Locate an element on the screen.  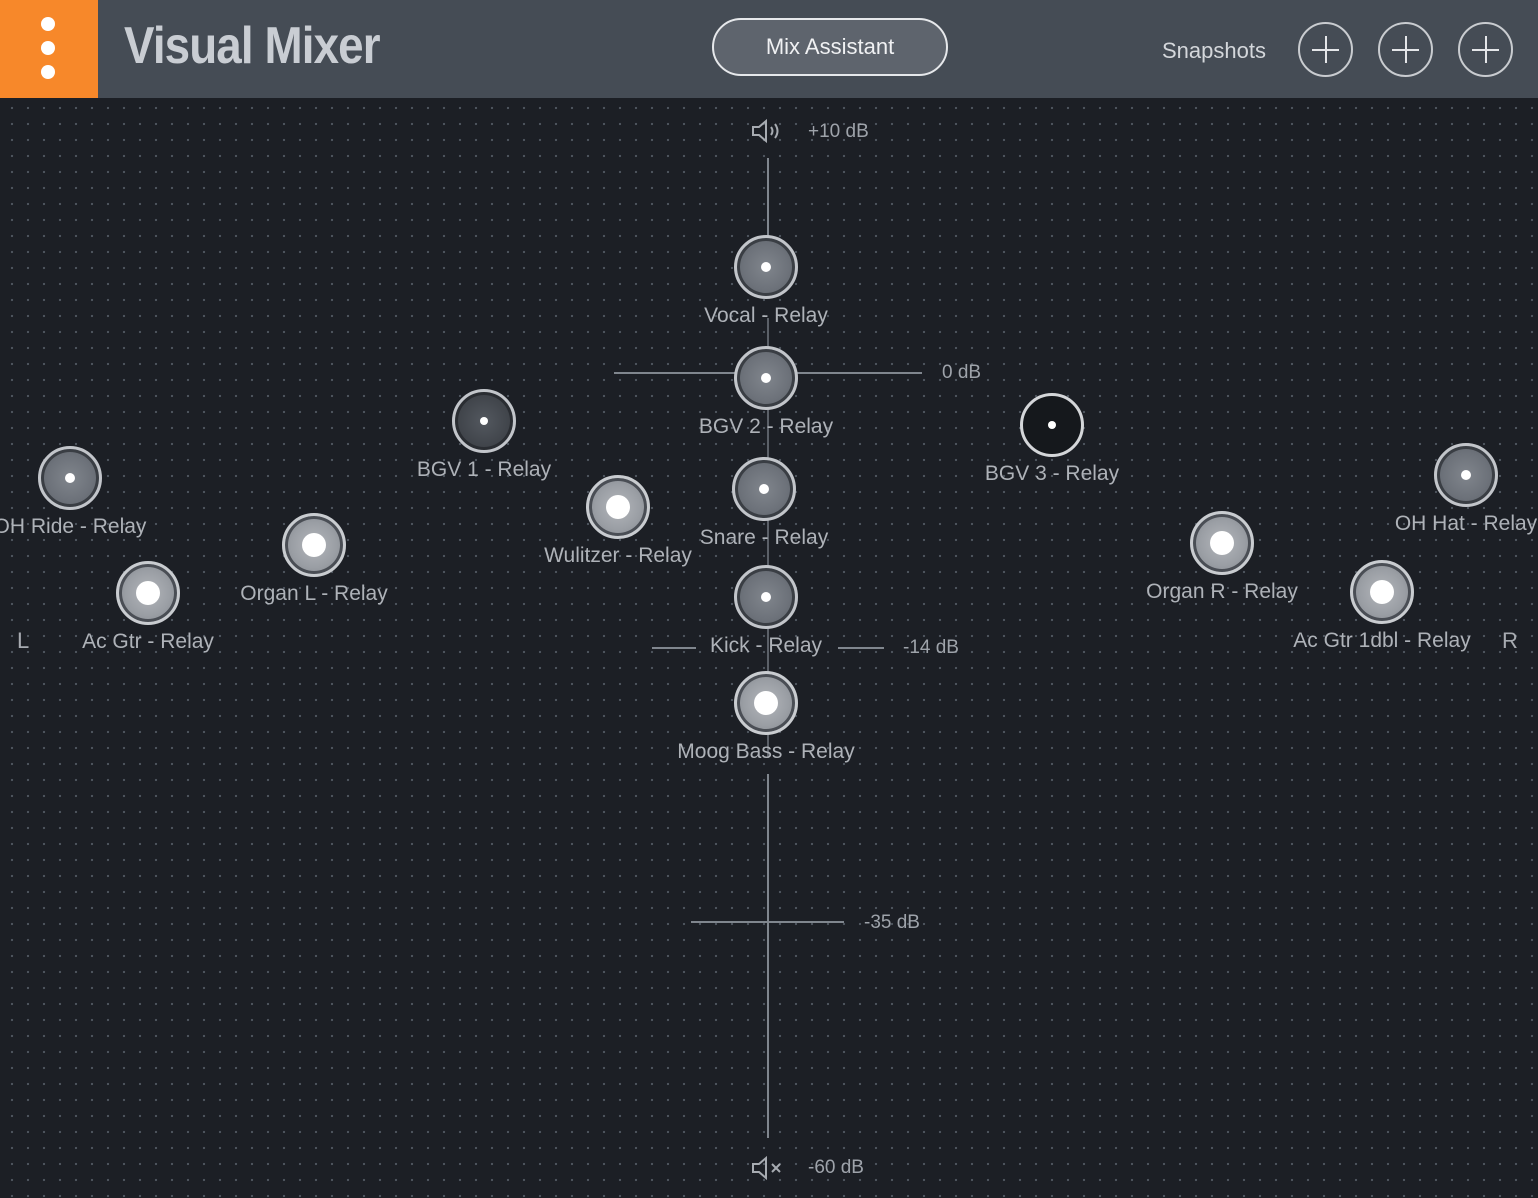
main-menu-button is located at coordinates (49, 49).